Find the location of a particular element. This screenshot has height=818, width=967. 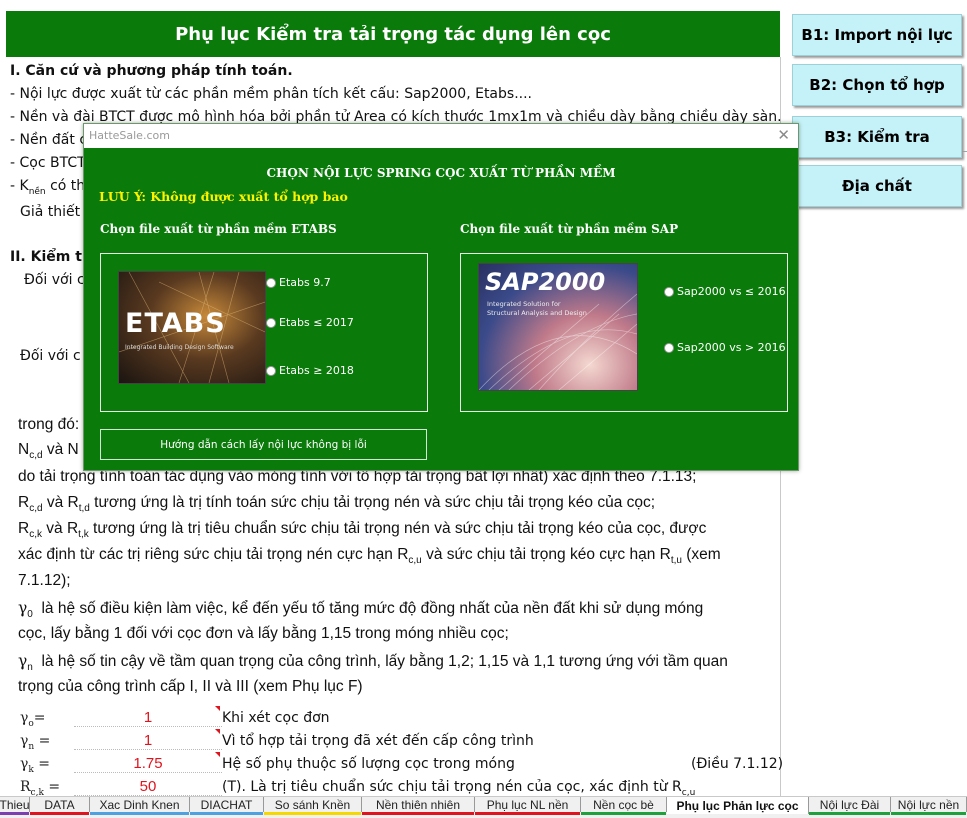

option-sap-le-2016: Sap2000 vs ≤ 2016 is located at coordinates (725, 291).